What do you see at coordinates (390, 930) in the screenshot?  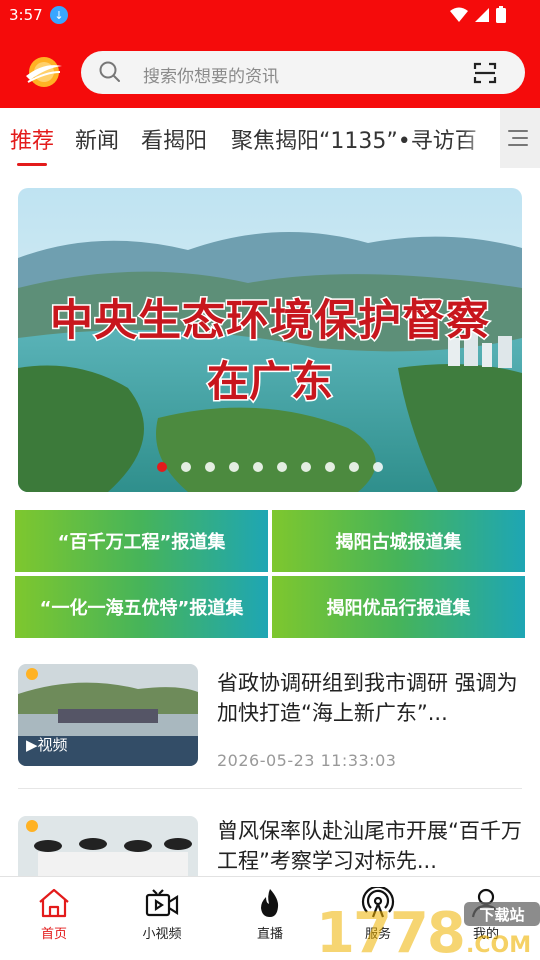 I see `watermark-number: 1778` at bounding box center [390, 930].